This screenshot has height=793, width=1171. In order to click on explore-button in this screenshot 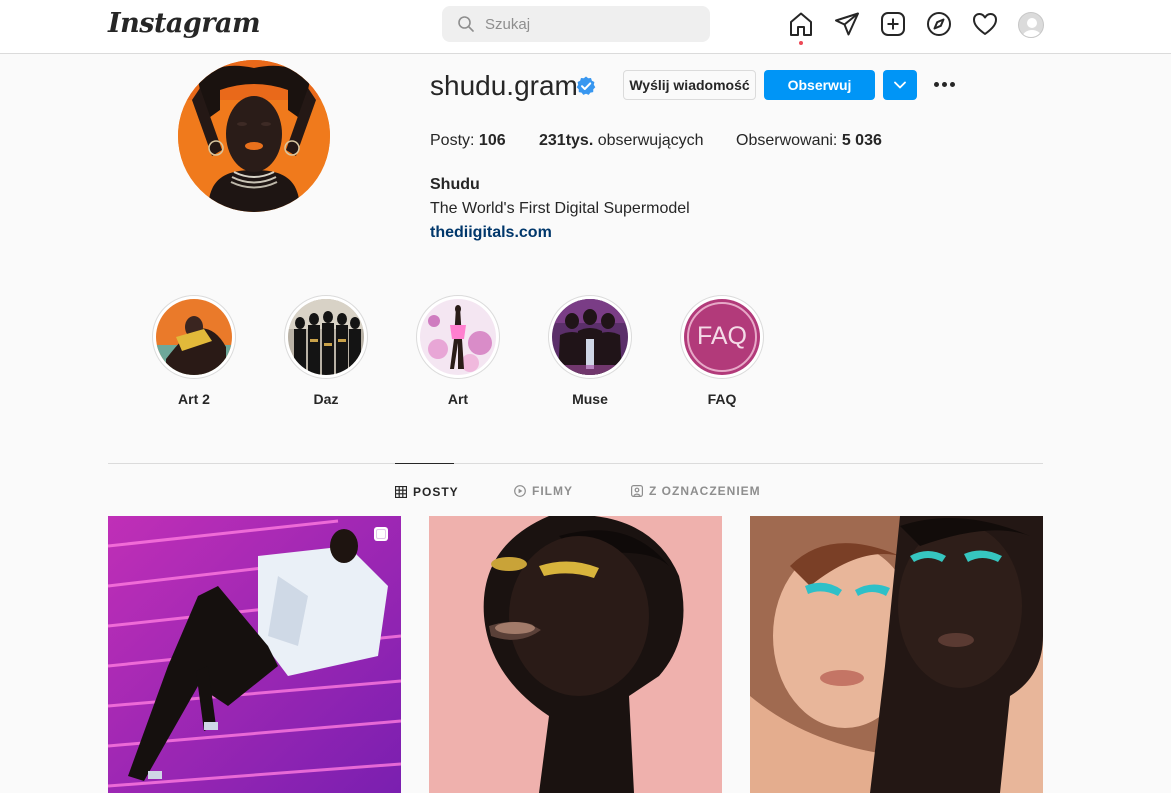, I will do `click(939, 24)`.